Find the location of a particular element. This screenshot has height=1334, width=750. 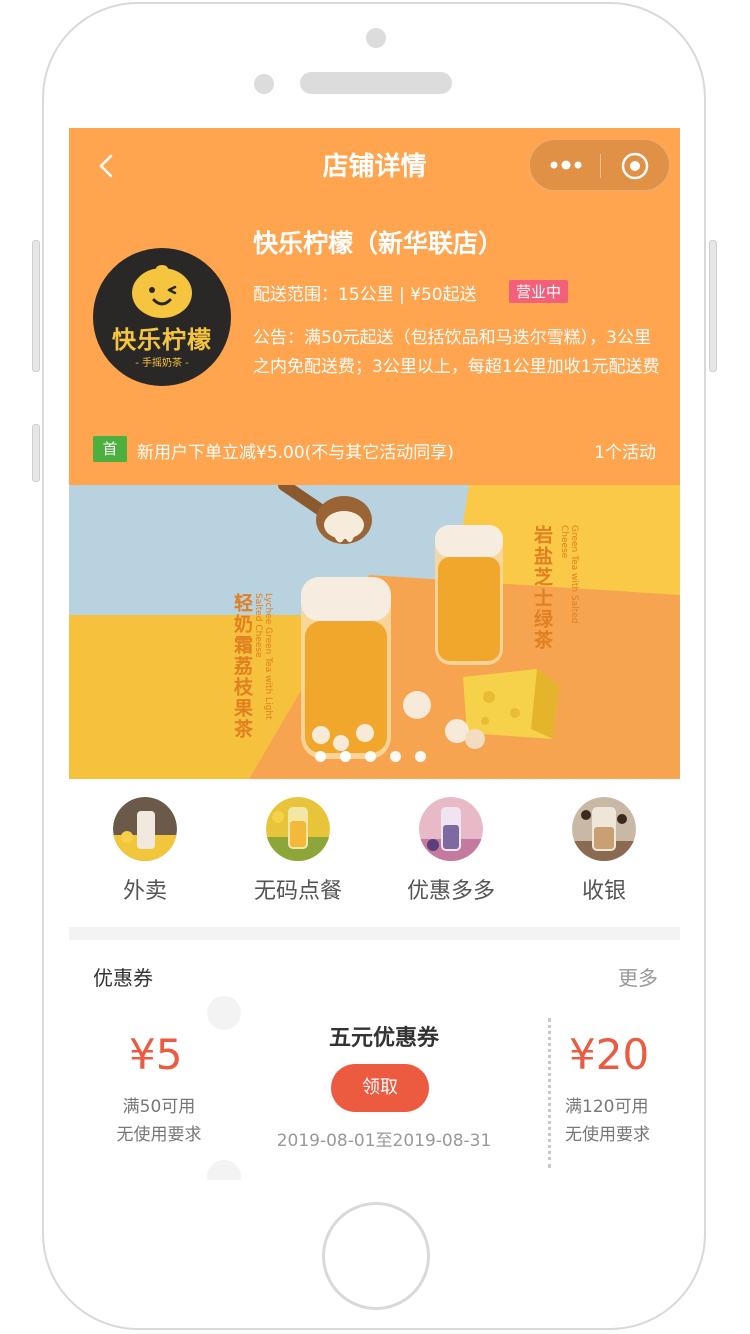

lemon-logo-icon is located at coordinates (162, 291).